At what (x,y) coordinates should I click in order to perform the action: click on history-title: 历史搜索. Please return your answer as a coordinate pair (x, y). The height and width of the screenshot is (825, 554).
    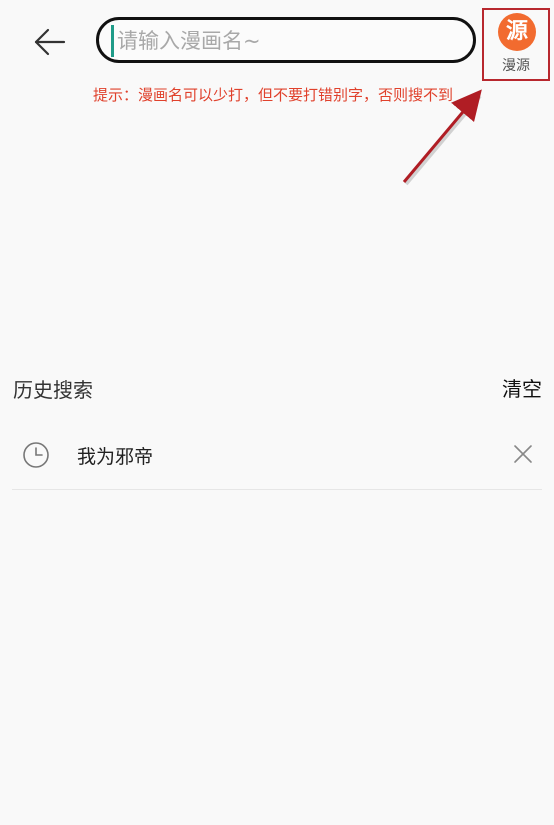
    Looking at the image, I should click on (53, 390).